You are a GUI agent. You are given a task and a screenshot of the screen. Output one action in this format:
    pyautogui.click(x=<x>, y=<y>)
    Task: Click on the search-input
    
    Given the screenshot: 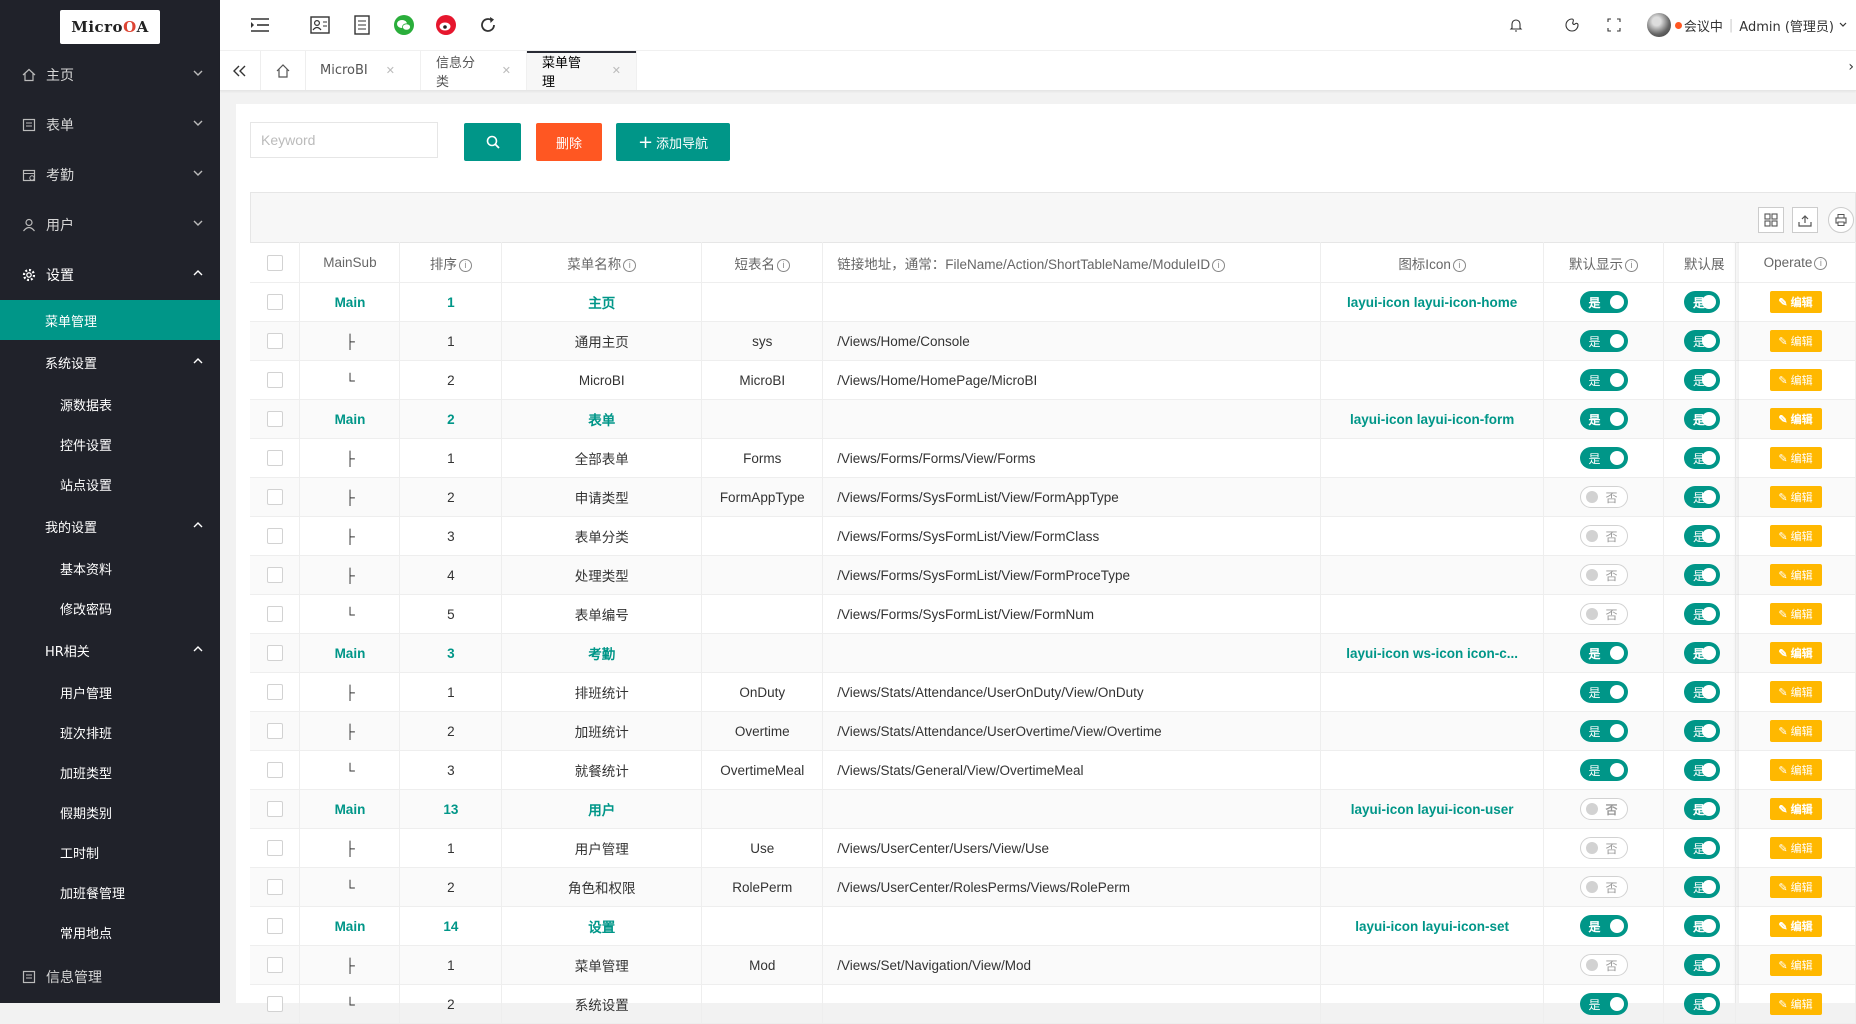 What is the action you would take?
    pyautogui.click(x=344, y=140)
    